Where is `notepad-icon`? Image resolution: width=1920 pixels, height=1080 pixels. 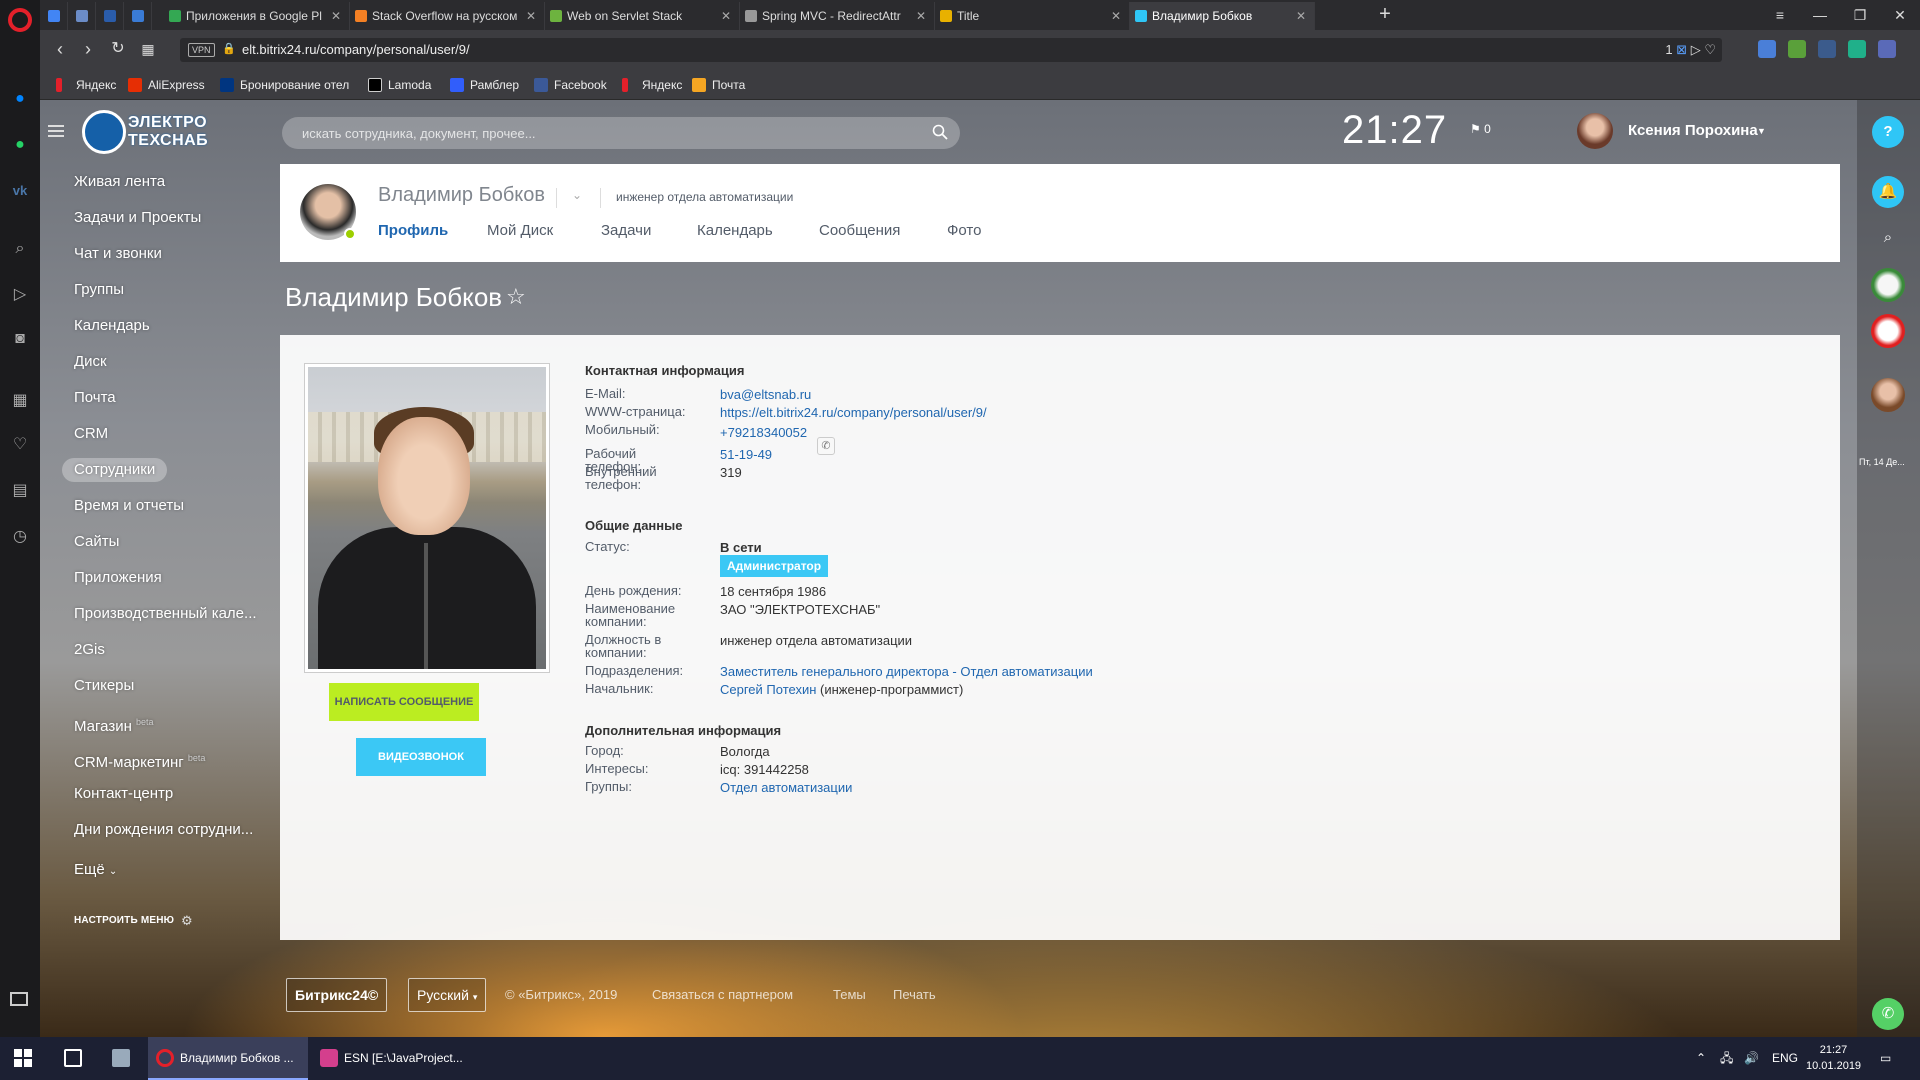
notepad-icon is located at coordinates (122, 1058).